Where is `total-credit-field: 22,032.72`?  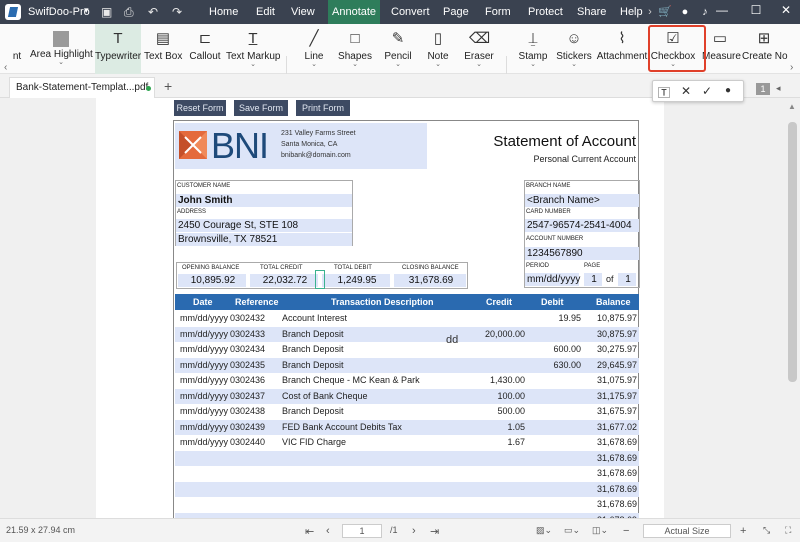 total-credit-field: 22,032.72 is located at coordinates (284, 280).